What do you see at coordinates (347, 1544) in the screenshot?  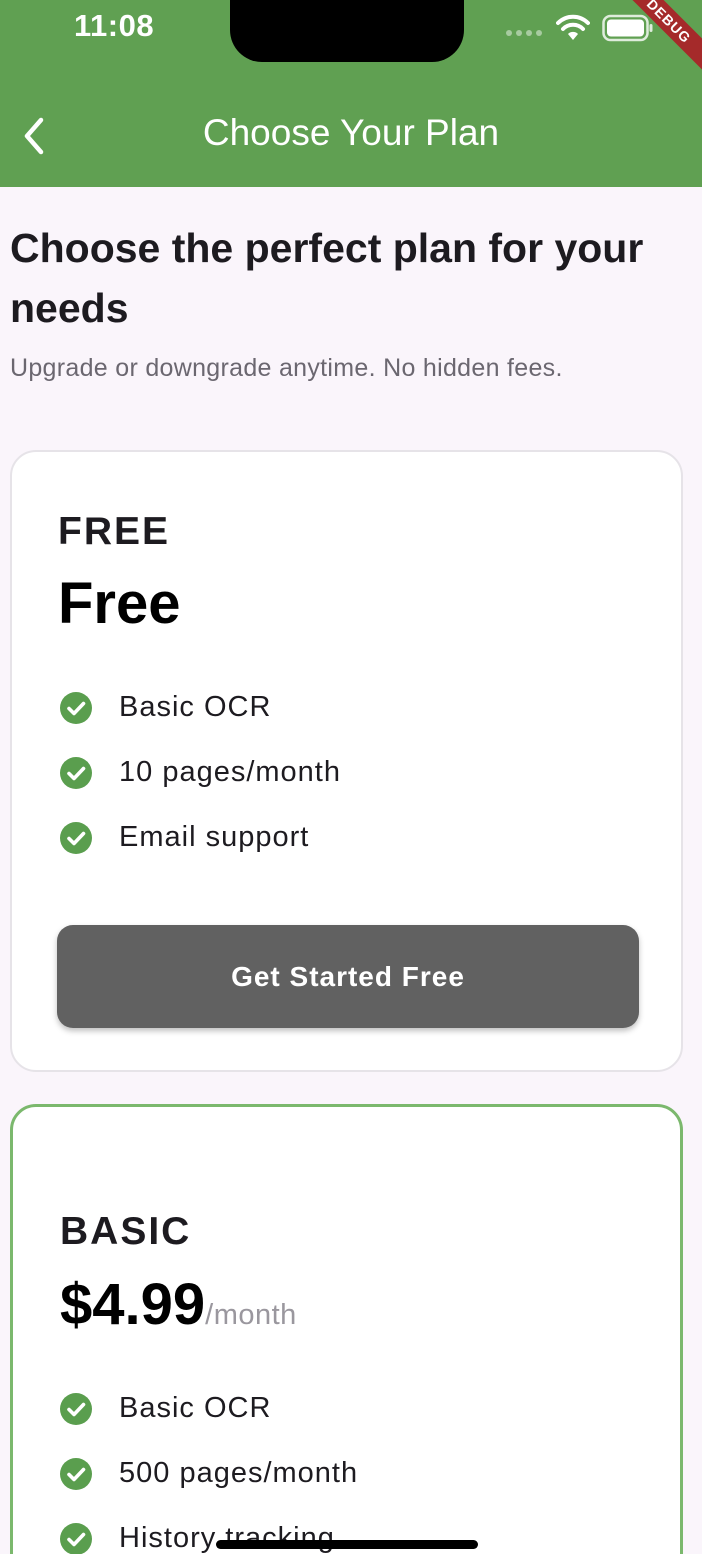 I see `home-indicator` at bounding box center [347, 1544].